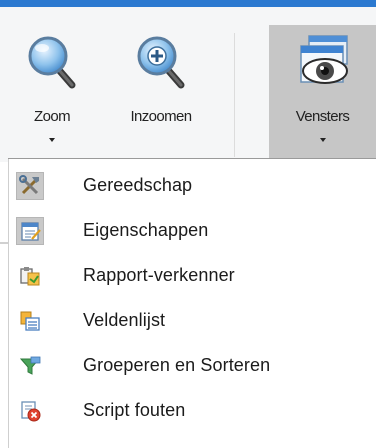 This screenshot has height=448, width=376. What do you see at coordinates (322, 116) in the screenshot?
I see `windows-label: Vensters` at bounding box center [322, 116].